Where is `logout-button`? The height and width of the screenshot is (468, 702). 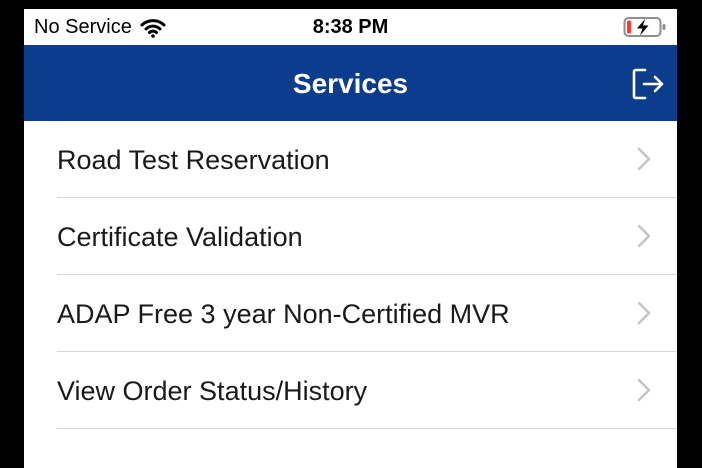 logout-button is located at coordinates (648, 84).